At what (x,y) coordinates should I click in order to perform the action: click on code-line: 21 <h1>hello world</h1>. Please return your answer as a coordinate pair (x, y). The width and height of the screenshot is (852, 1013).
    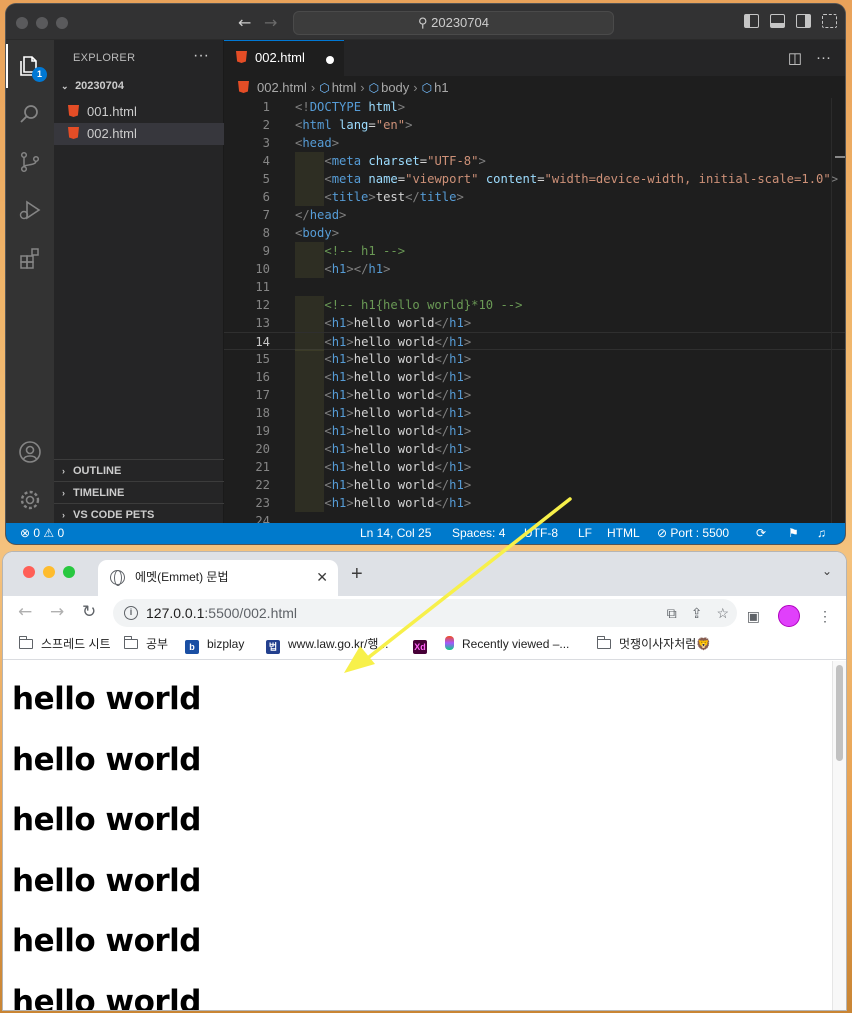
    Looking at the image, I should click on (534, 467).